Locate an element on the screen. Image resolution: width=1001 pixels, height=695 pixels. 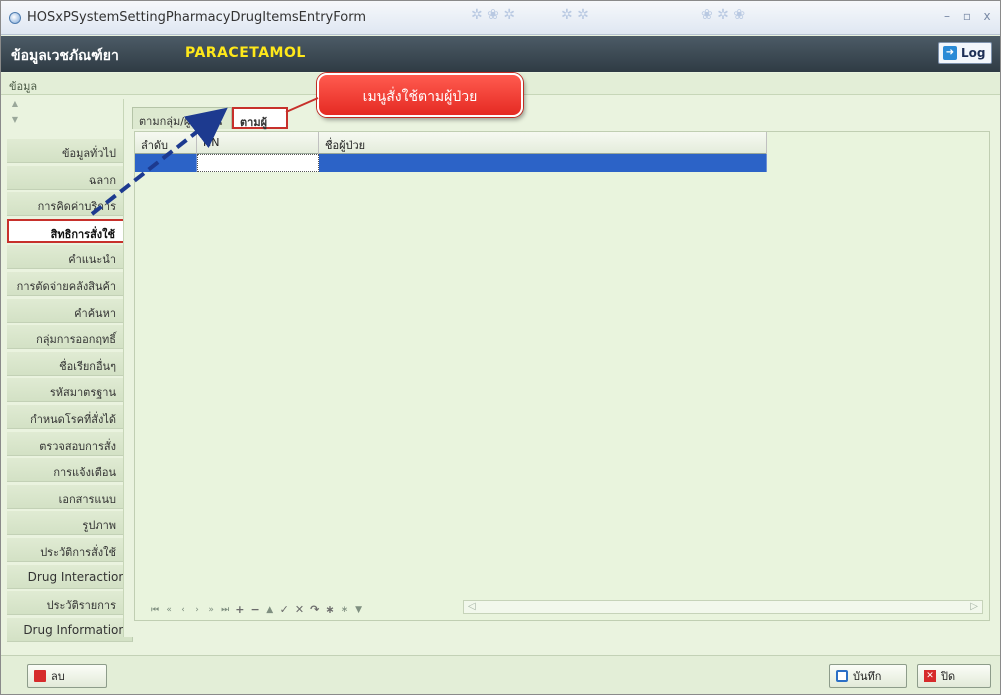
patient-name-cell is located at coordinates (543, 163).